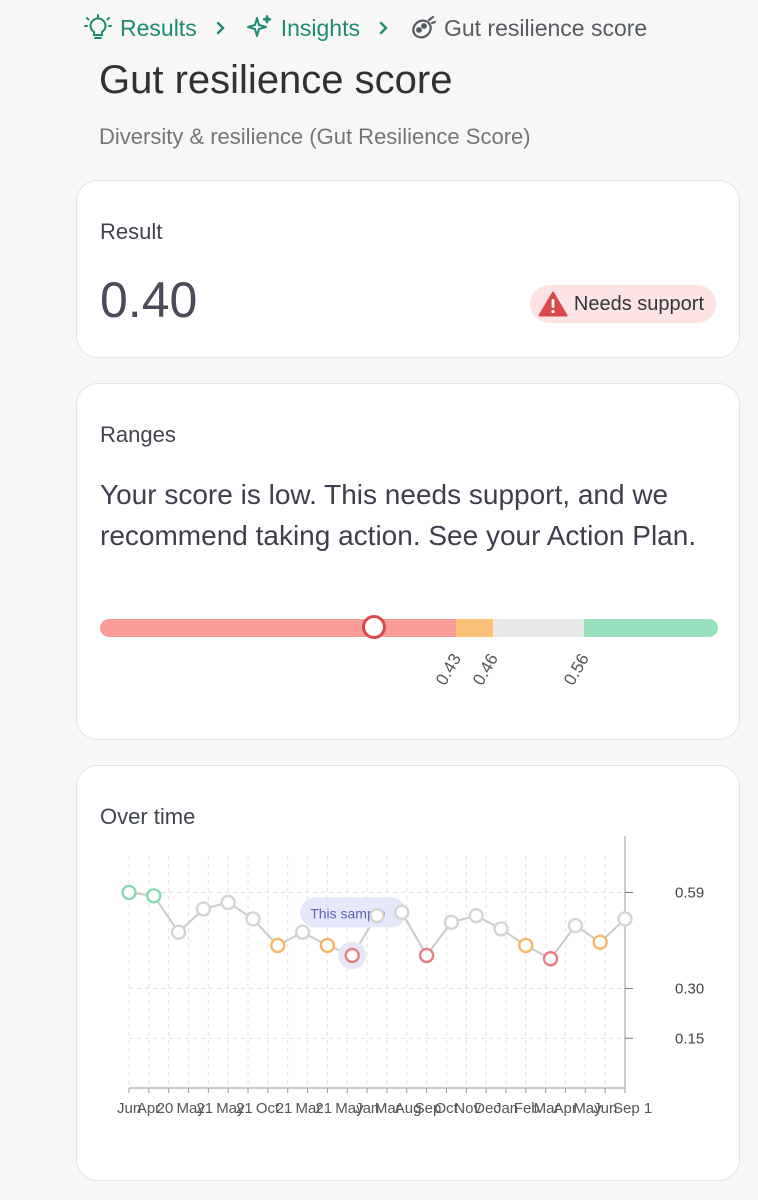  I want to click on breadcrumb-results: Results, so click(140, 28).